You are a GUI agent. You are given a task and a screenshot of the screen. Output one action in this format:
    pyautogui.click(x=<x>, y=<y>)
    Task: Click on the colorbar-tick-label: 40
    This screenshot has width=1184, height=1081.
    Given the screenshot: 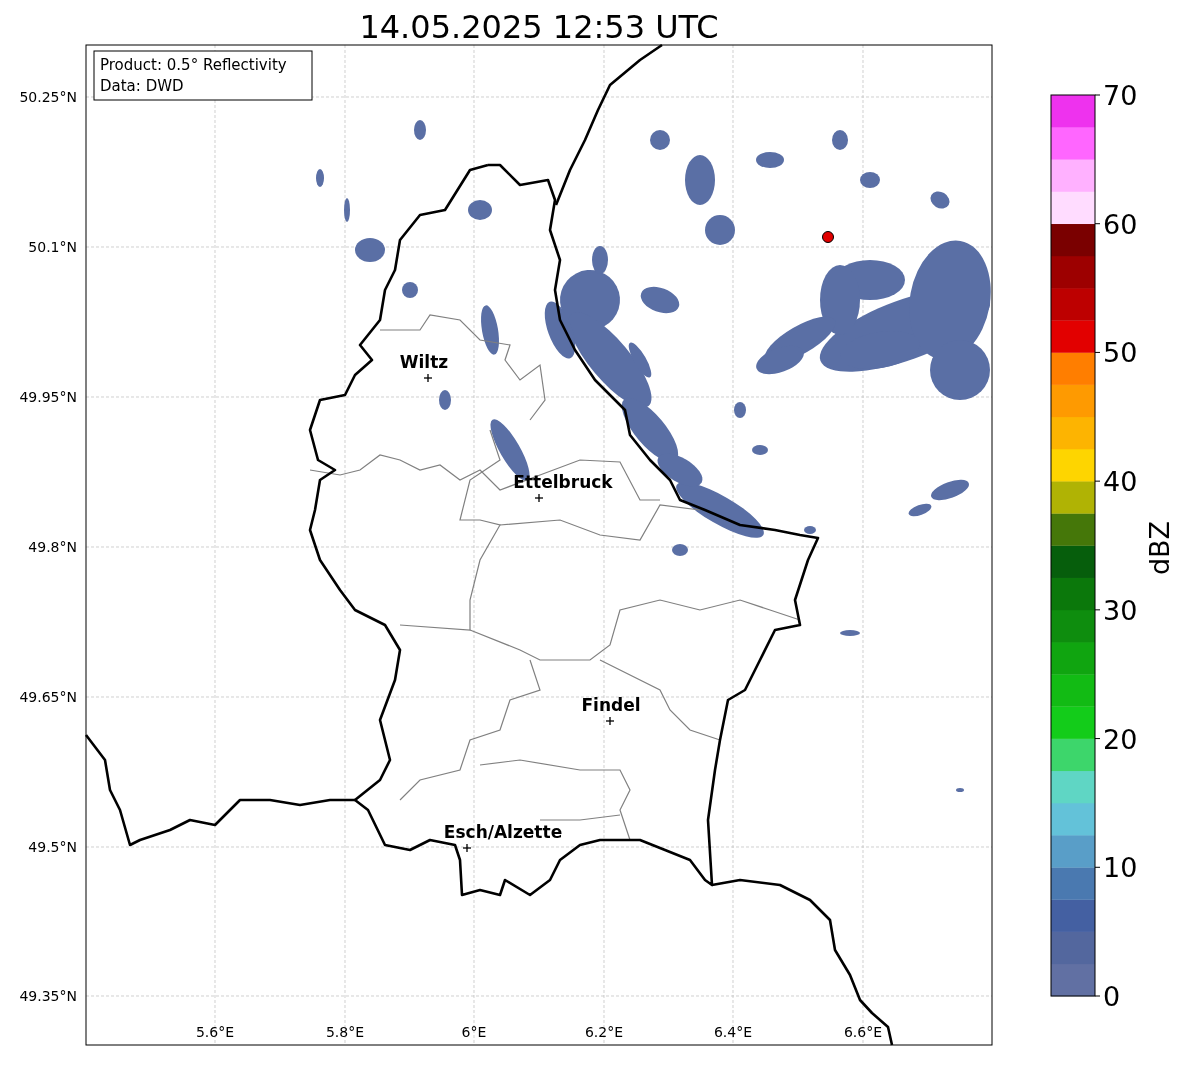 What is the action you would take?
    pyautogui.click(x=1120, y=482)
    